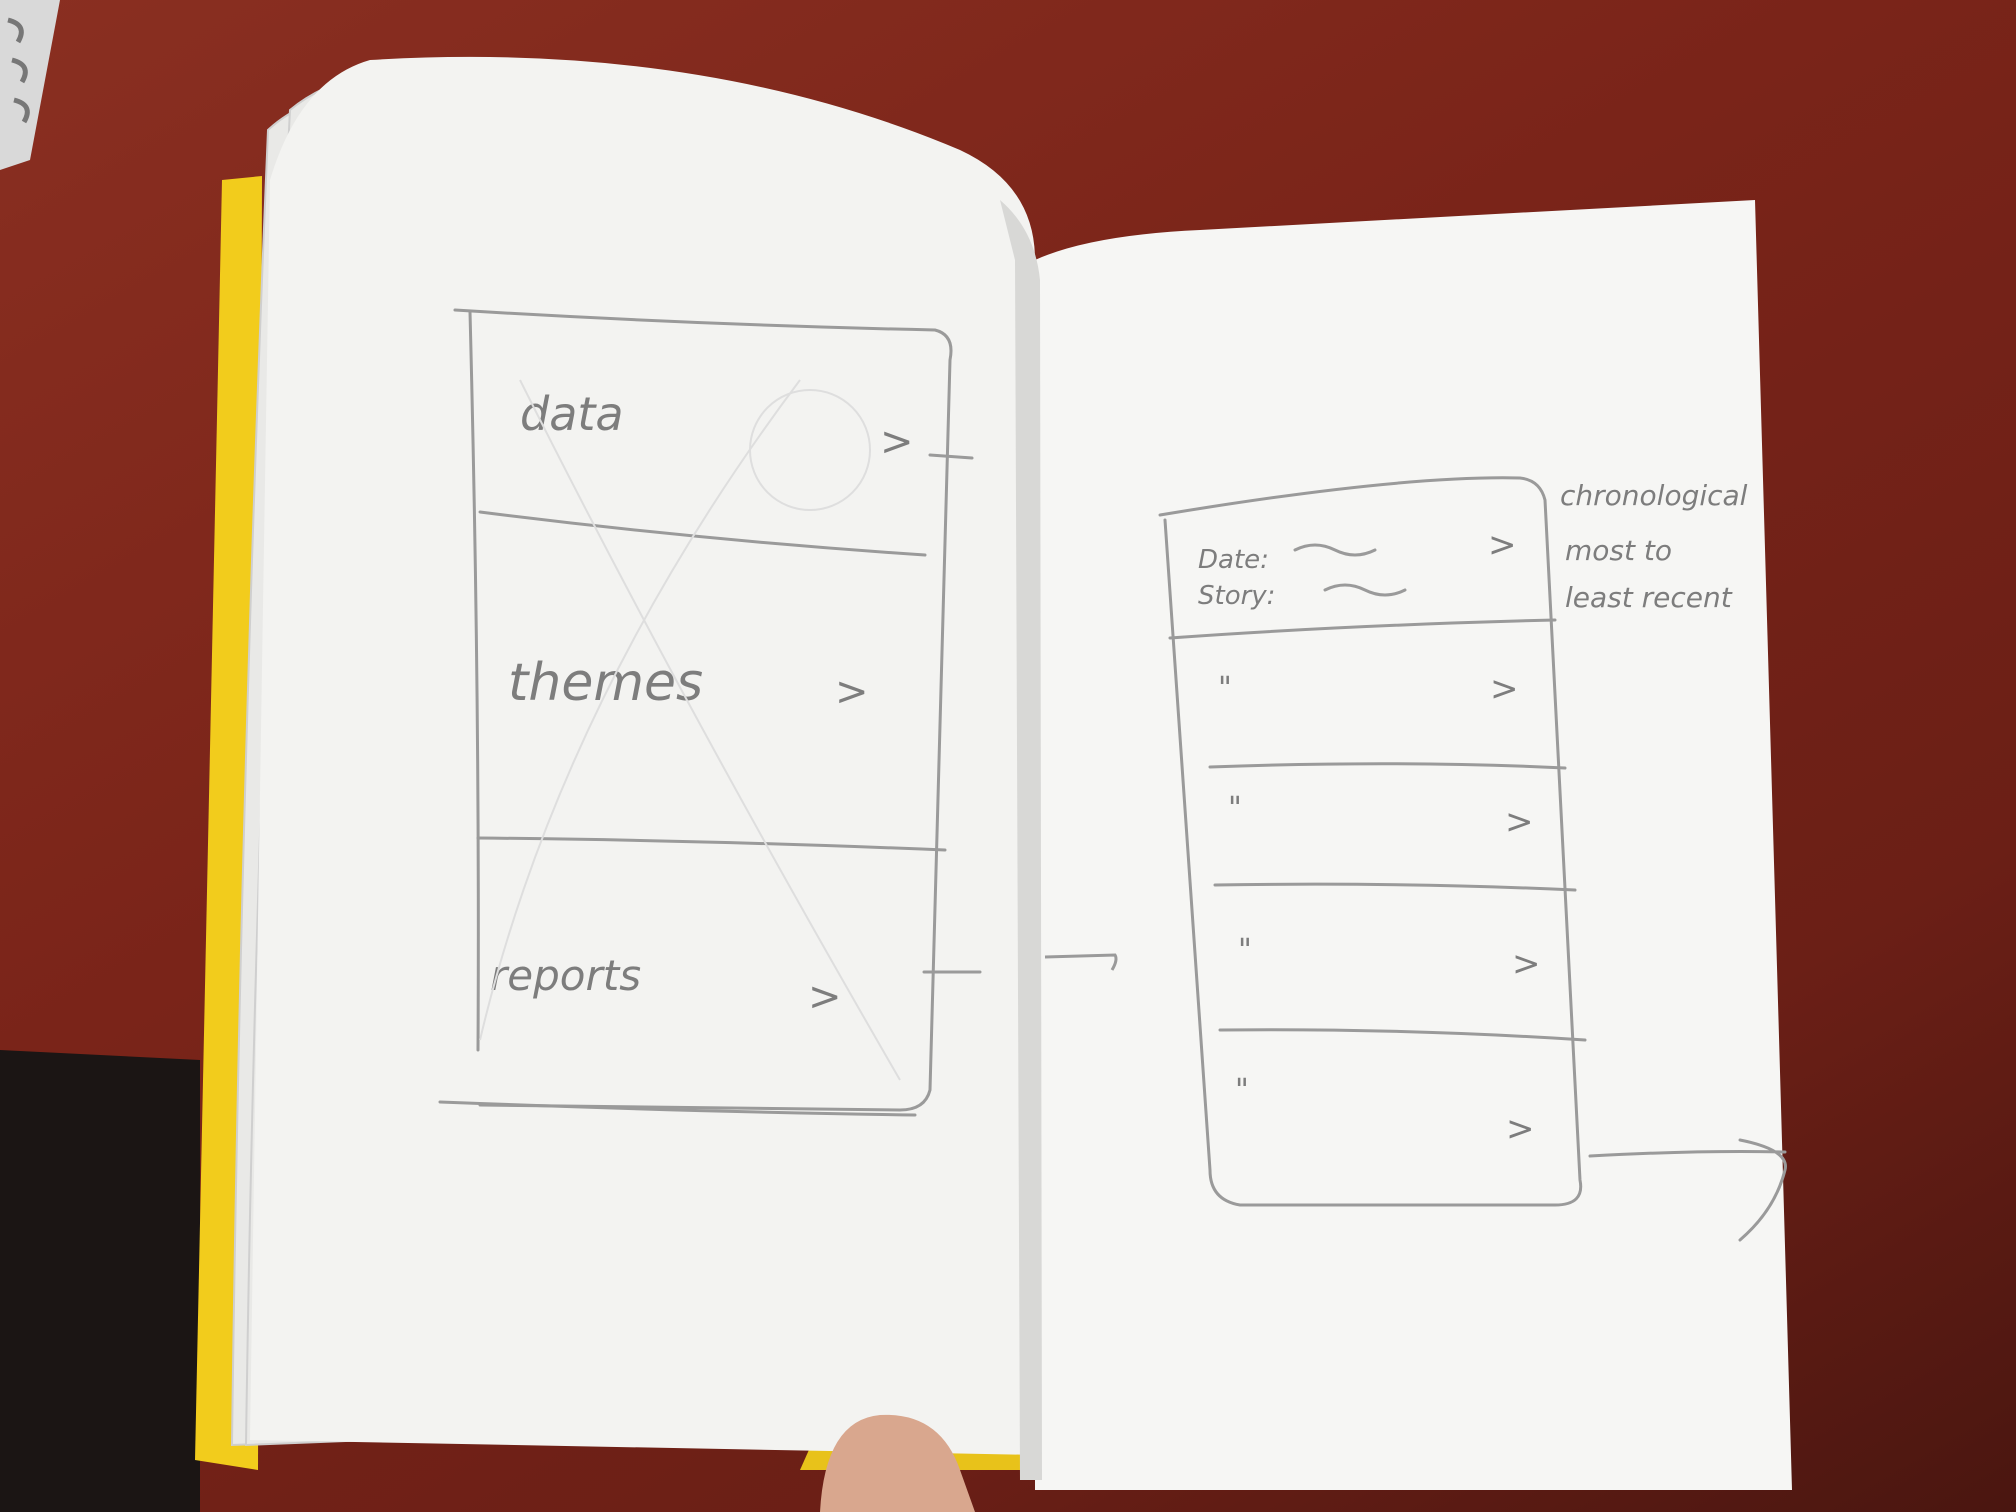  What do you see at coordinates (1502, 545) in the screenshot?
I see `right-row1-arrow: >` at bounding box center [1502, 545].